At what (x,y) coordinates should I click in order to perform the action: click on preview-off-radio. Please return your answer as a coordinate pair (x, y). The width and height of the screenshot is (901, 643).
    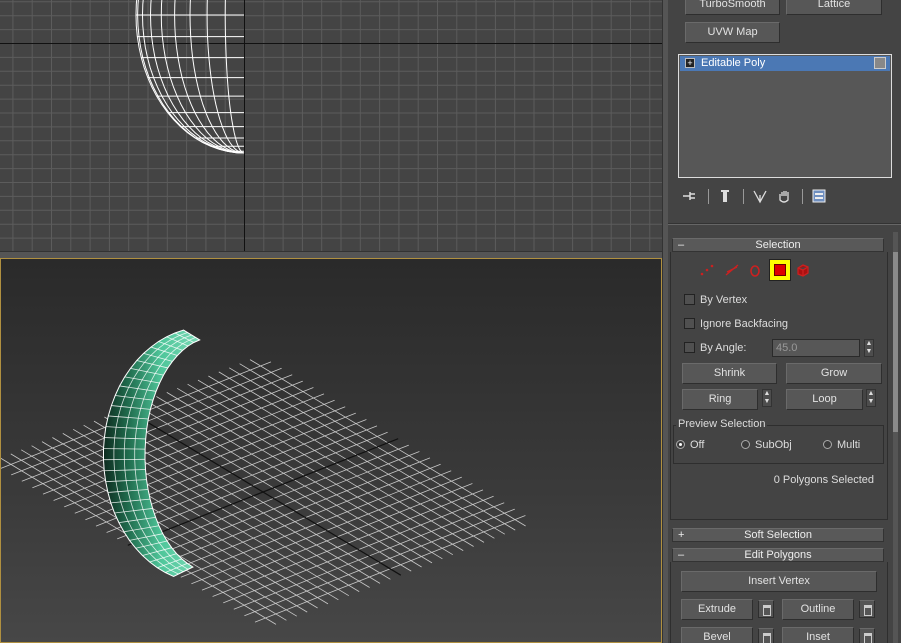
    Looking at the image, I should click on (680, 444).